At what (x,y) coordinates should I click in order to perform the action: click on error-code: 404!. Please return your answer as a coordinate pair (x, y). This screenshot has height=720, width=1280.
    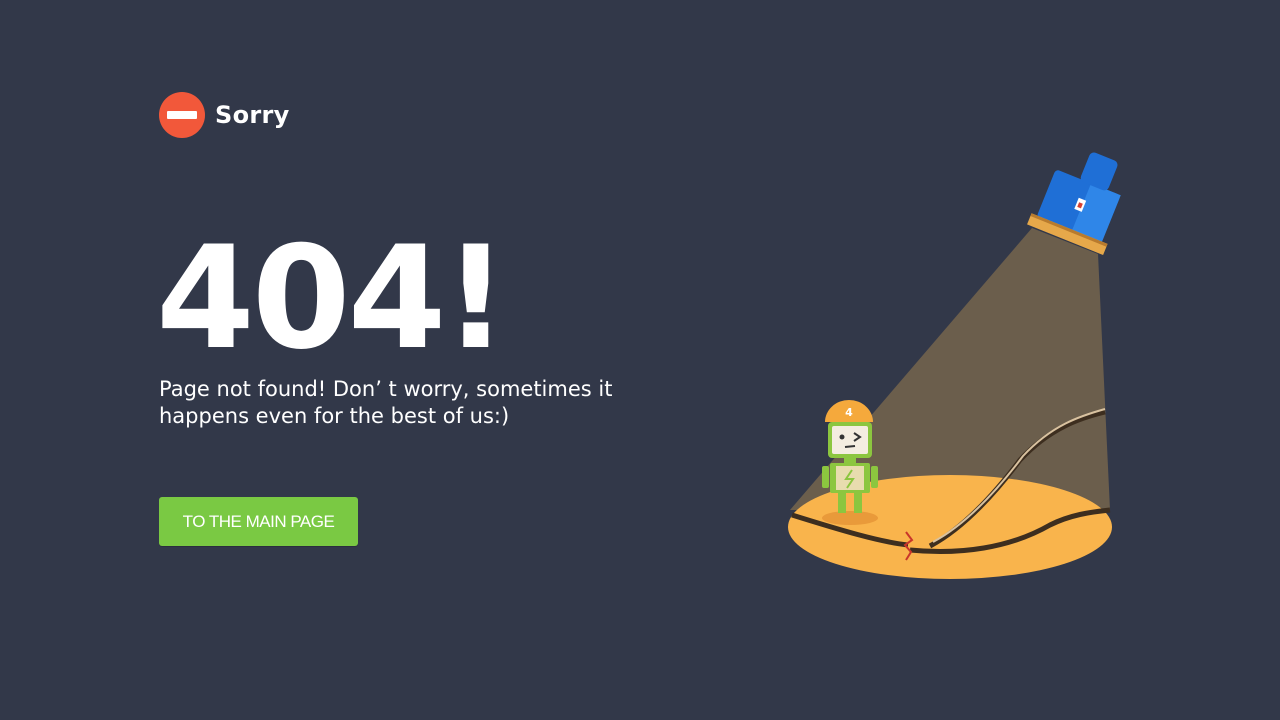
    Looking at the image, I should click on (332, 298).